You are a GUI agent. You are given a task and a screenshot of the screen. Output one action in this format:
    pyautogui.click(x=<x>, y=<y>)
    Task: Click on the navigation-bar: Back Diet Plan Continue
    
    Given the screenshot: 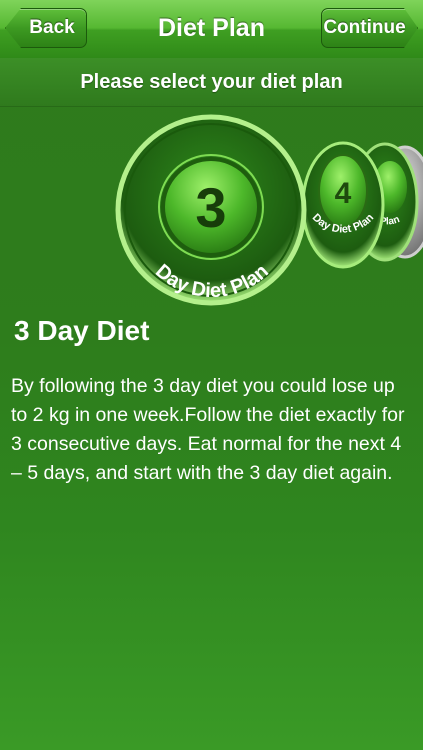 What is the action you would take?
    pyautogui.click(x=211, y=29)
    